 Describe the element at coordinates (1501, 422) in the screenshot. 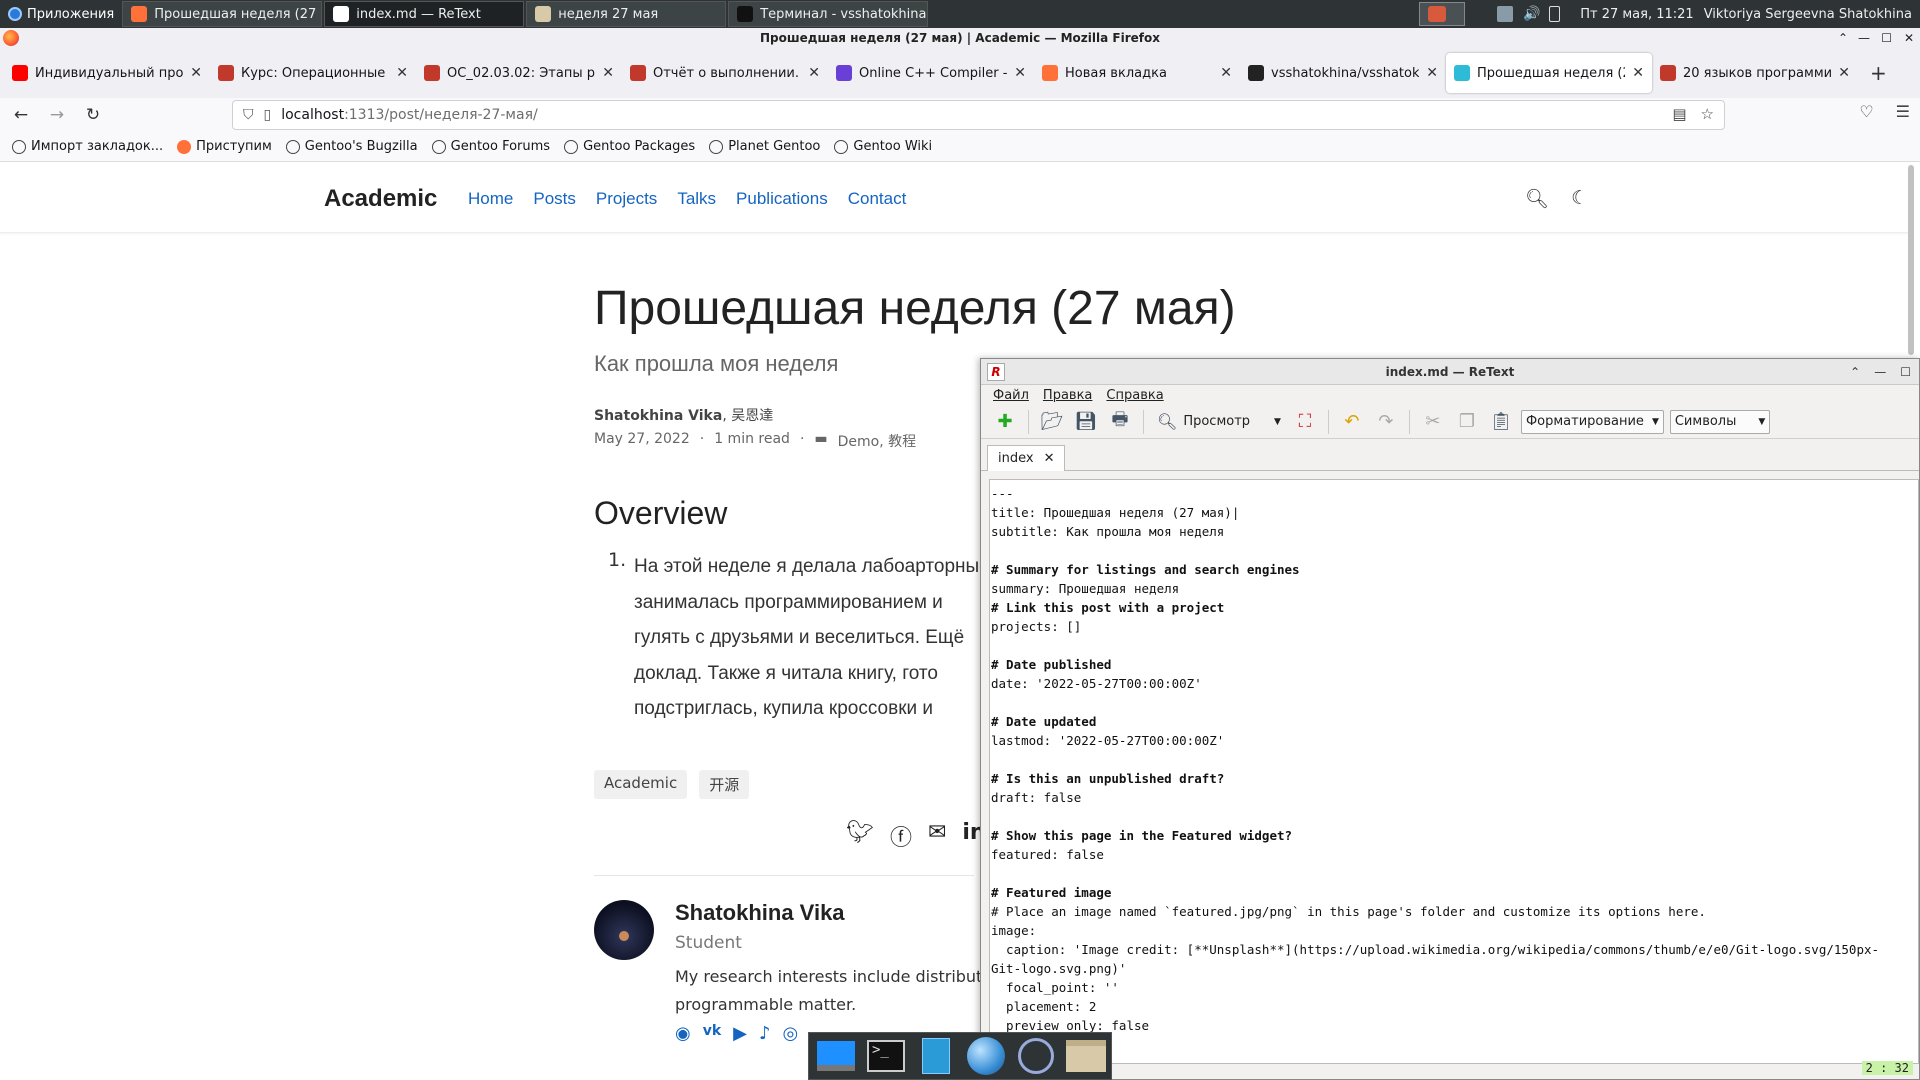

I see `paste-icon: 📋︎` at that location.